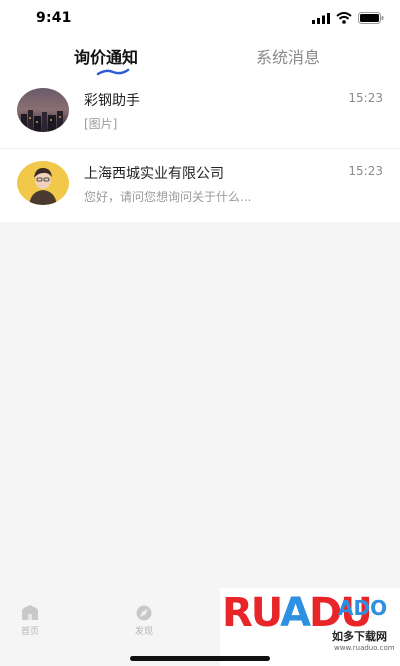 The height and width of the screenshot is (666, 400). Describe the element at coordinates (106, 56) in the screenshot. I see `tab-inquiry-notice: 询价通知` at that location.